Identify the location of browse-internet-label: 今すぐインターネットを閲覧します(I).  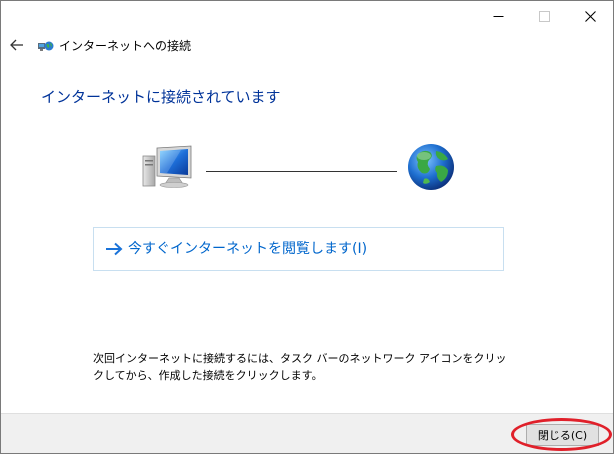
(248, 249).